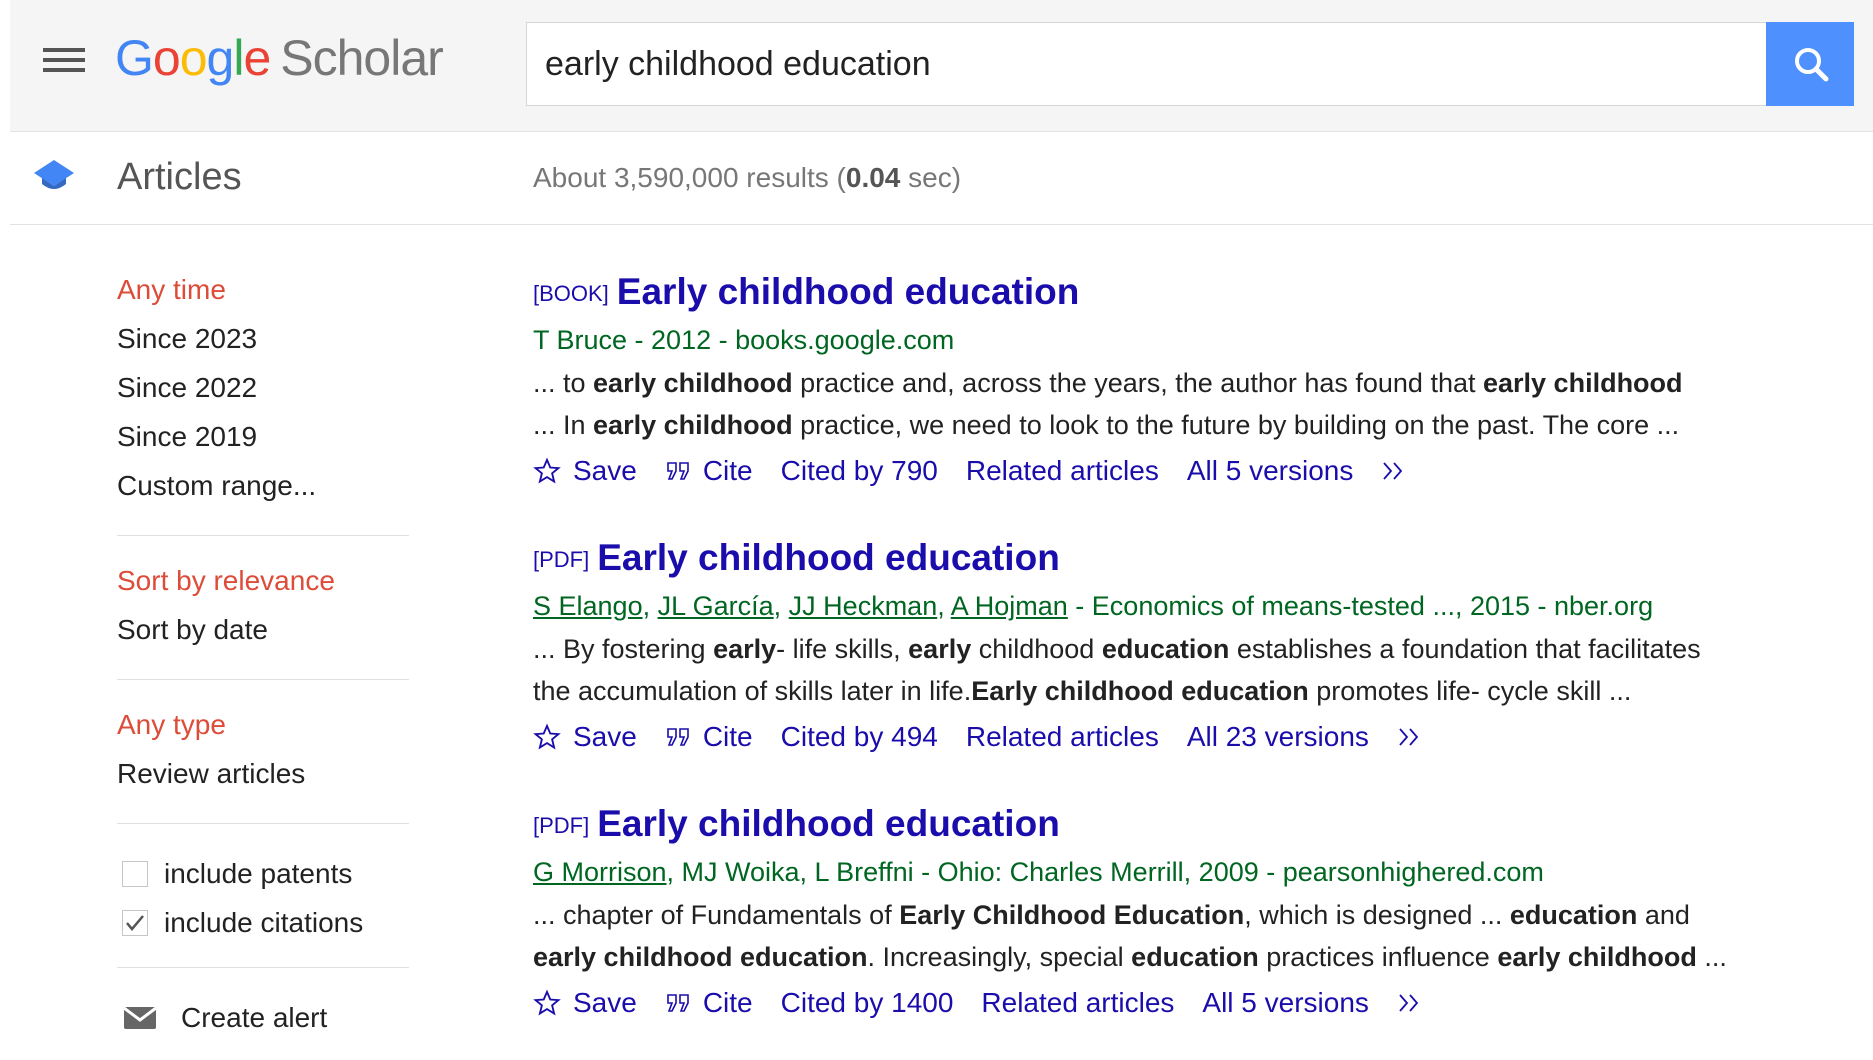 This screenshot has height=1060, width=1873. Describe the element at coordinates (362, 58) in the screenshot. I see `logo-scholar-text: Scholar` at that location.